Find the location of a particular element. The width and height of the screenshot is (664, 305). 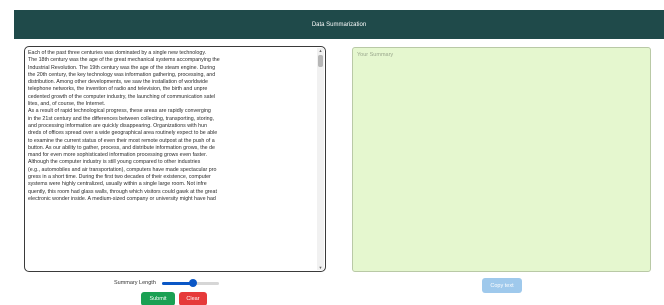

app-header: Data Summarization is located at coordinates (339, 24).